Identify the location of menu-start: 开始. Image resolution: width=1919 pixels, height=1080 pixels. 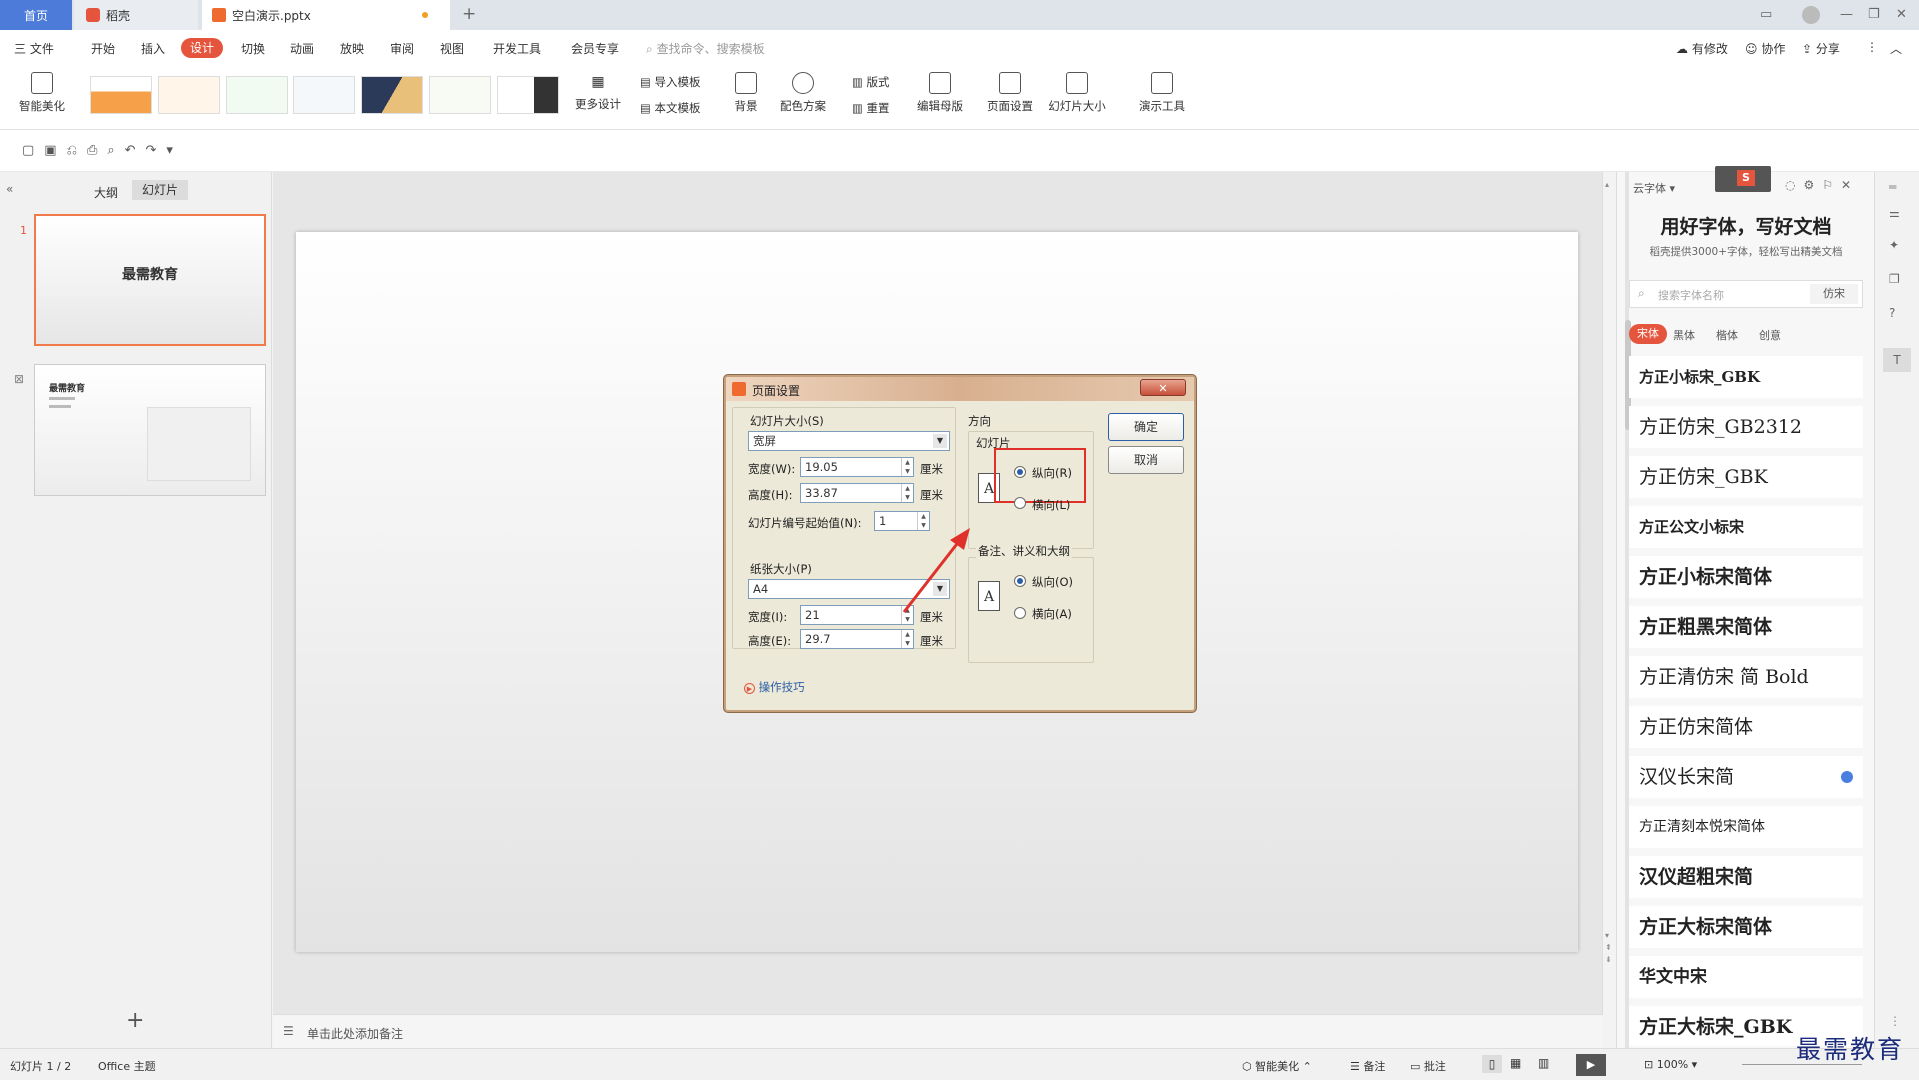
(103, 48).